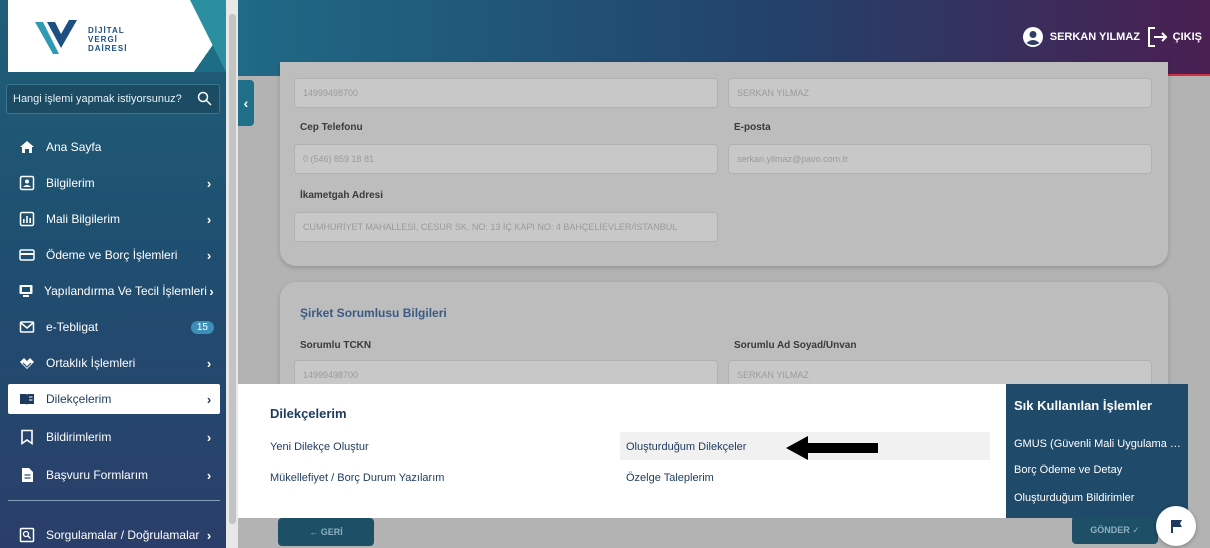 The height and width of the screenshot is (548, 1210). Describe the element at coordinates (108, 48) in the screenshot. I see `logo-line-3: DAİRESİ` at that location.